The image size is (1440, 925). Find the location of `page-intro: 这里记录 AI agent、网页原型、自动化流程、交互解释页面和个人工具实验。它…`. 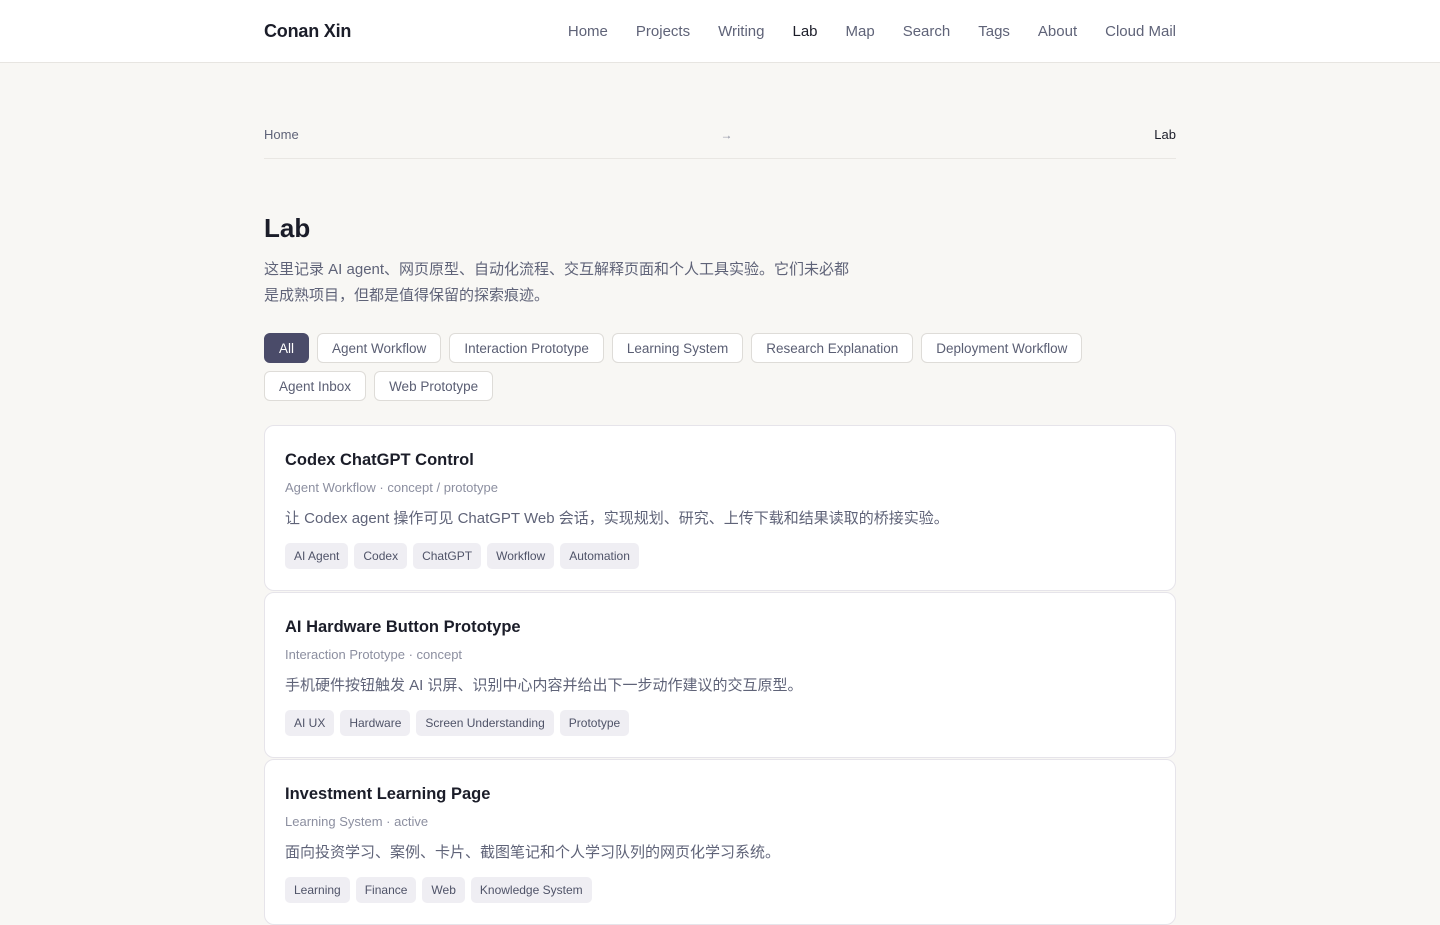

page-intro: 这里记录 AI agent、网页原型、自动化流程、交互解释页面和个人工具实验。它… is located at coordinates (557, 282).